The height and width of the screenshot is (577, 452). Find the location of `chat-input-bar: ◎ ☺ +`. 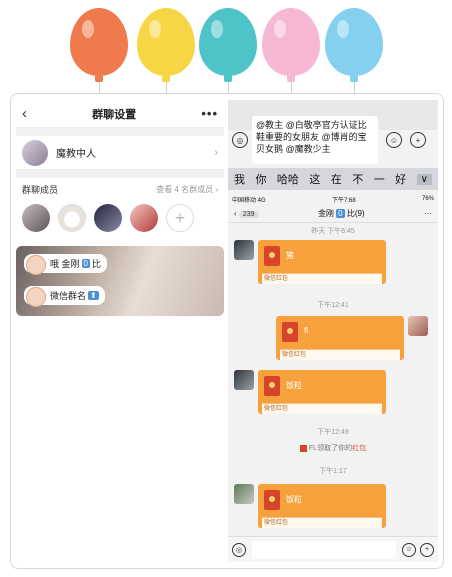

chat-input-bar: ◎ ☺ + is located at coordinates (333, 549).